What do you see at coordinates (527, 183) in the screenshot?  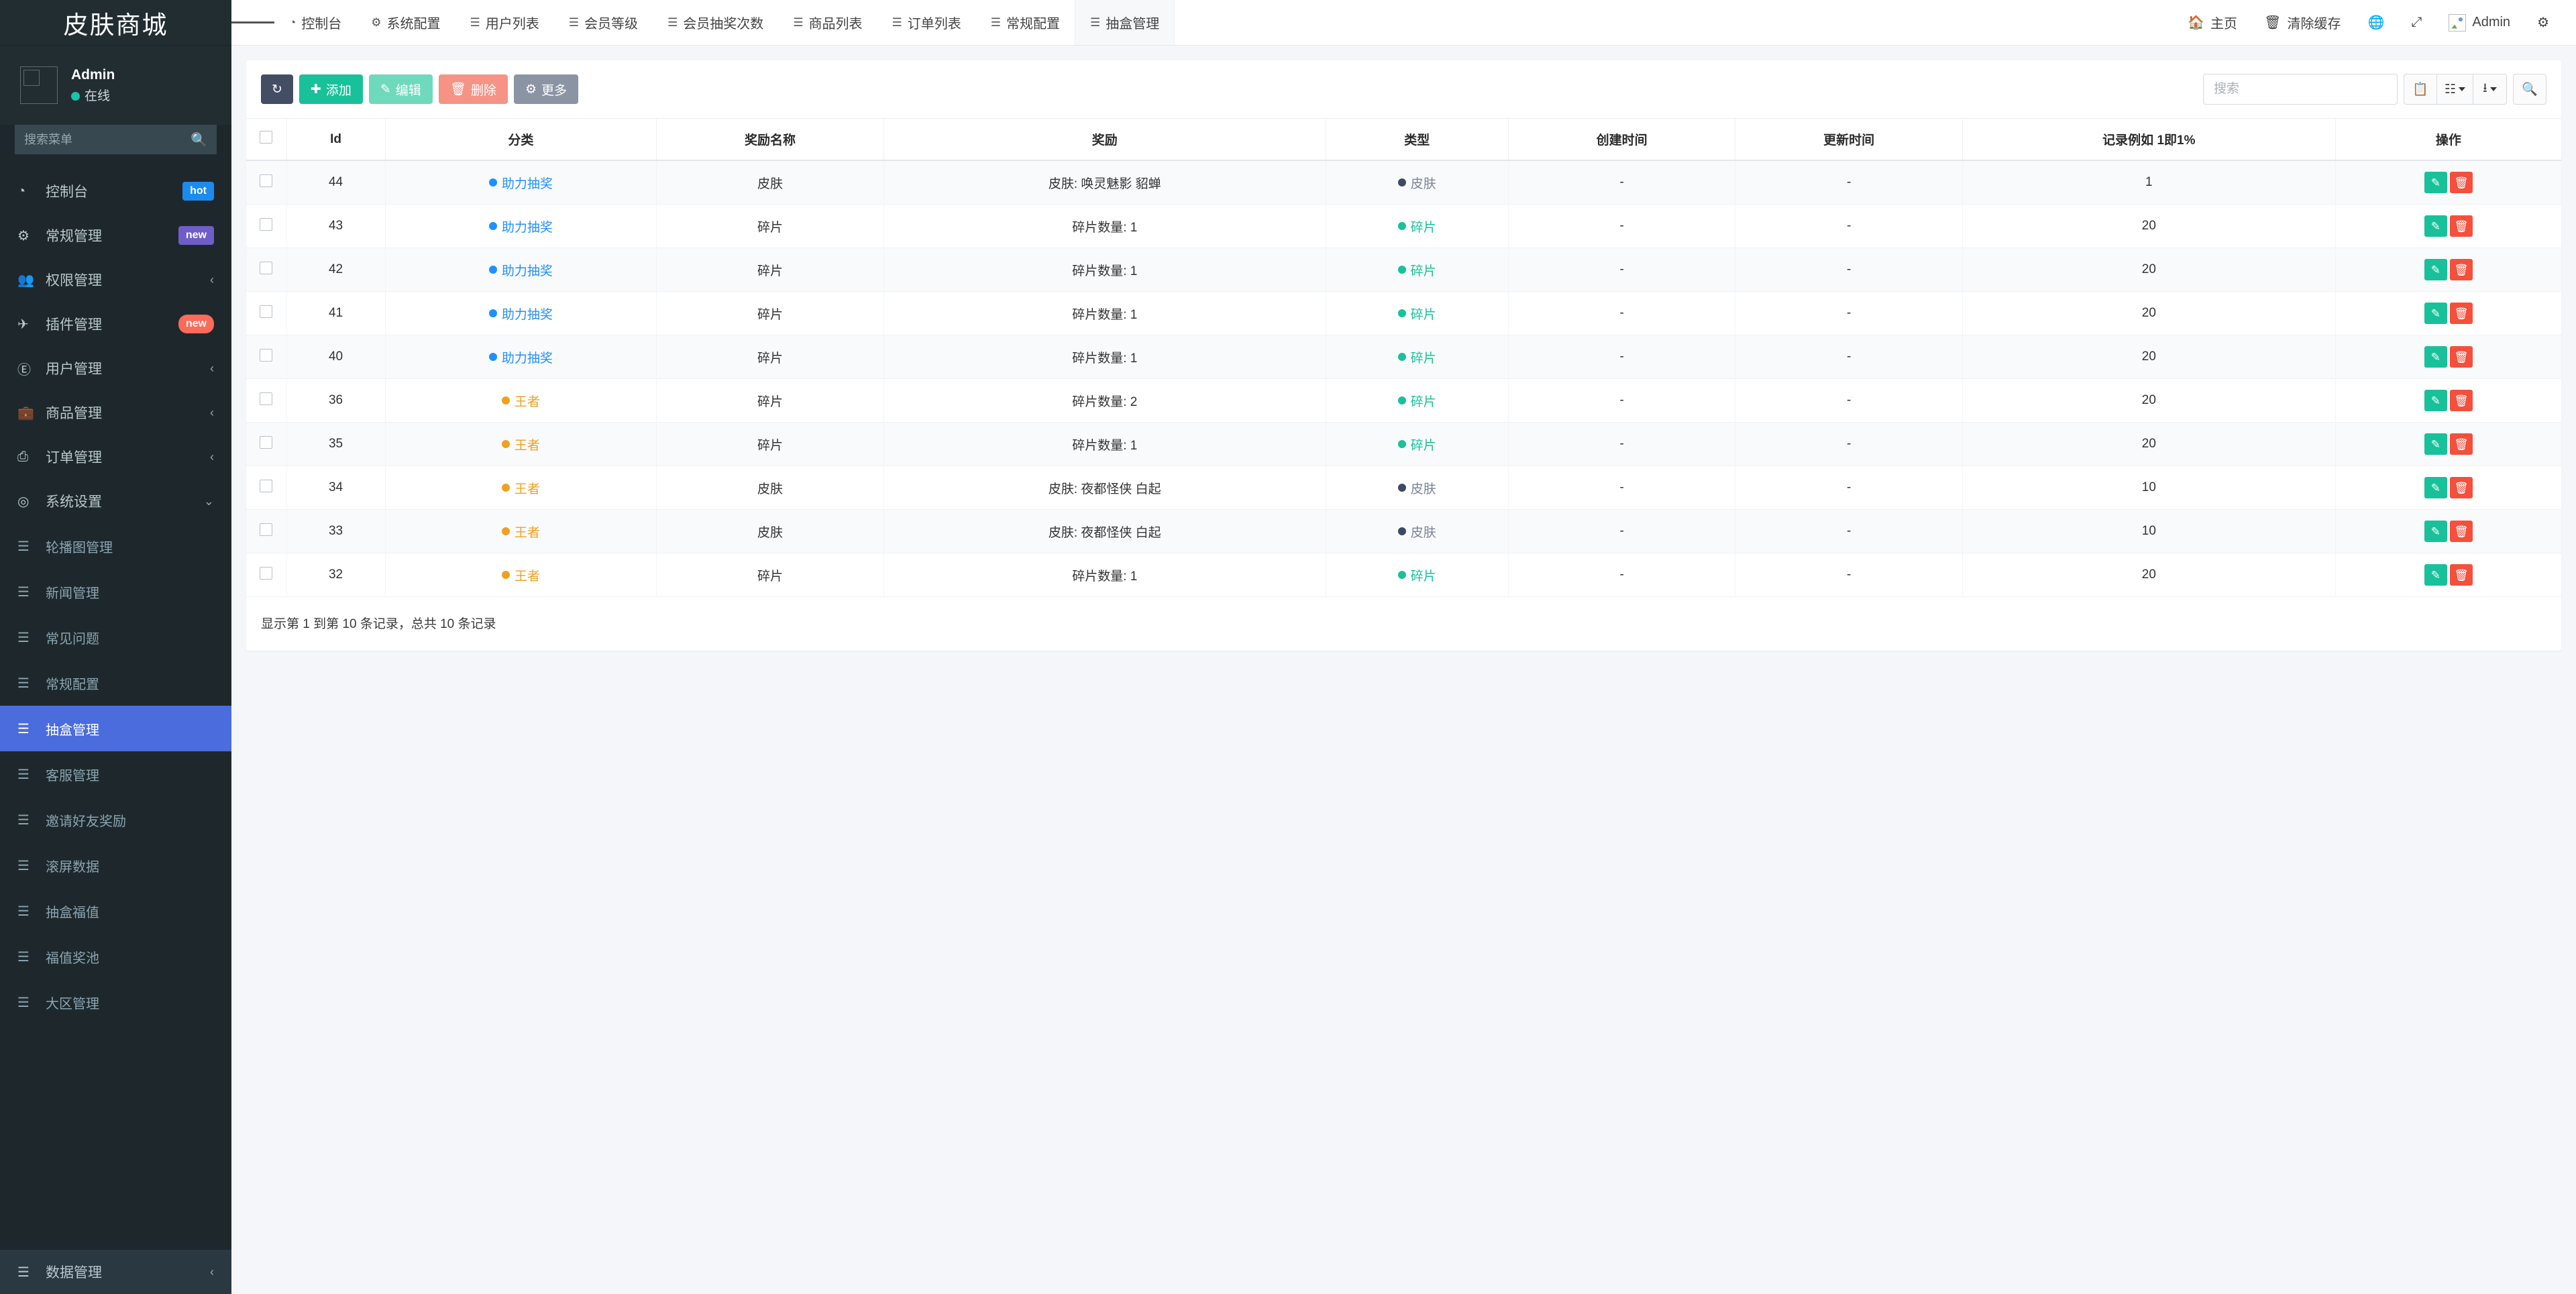 I see `category-label: 助力抽奖` at bounding box center [527, 183].